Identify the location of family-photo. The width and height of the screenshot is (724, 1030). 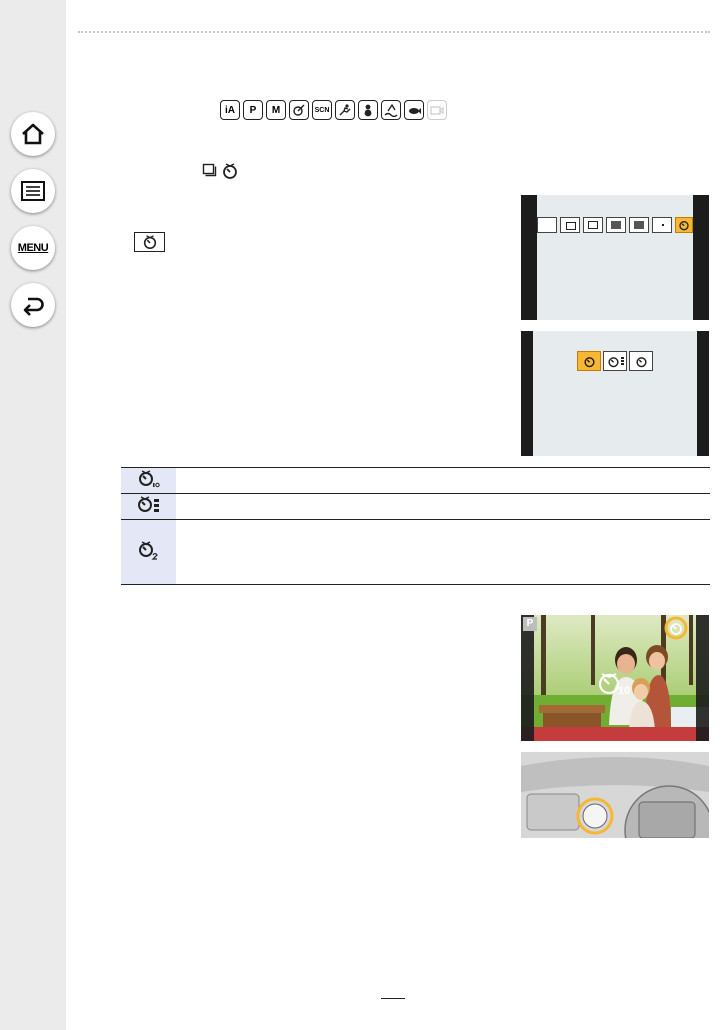
(615, 678).